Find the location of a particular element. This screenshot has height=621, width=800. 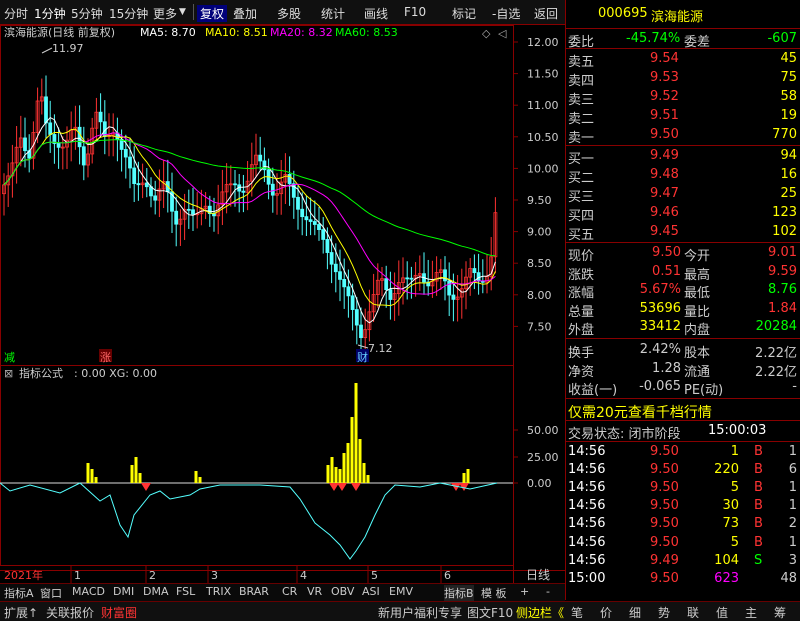

tab-zhi: 值 is located at coordinates (722, 612).